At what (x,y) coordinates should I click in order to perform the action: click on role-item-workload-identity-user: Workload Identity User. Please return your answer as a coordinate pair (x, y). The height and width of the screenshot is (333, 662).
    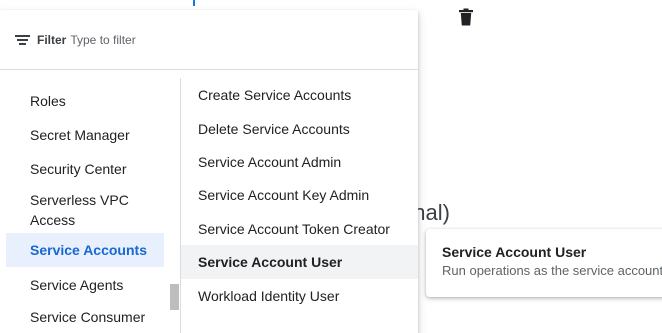
    Looking at the image, I should click on (299, 296).